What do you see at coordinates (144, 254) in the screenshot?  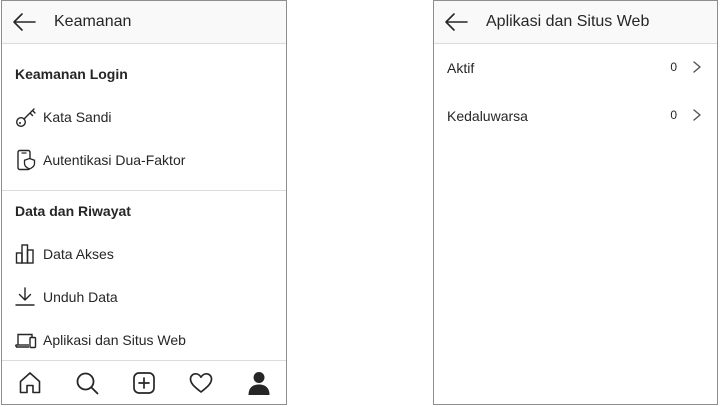 I see `menu-item-access-data: Data Akses` at bounding box center [144, 254].